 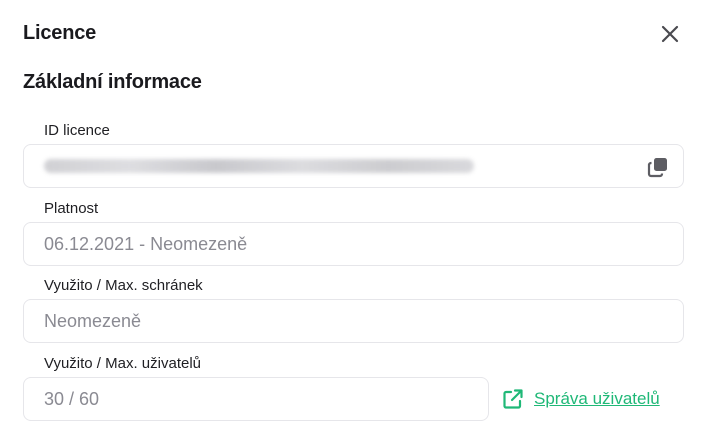 I want to click on section-title: Základní informace, so click(x=112, y=82).